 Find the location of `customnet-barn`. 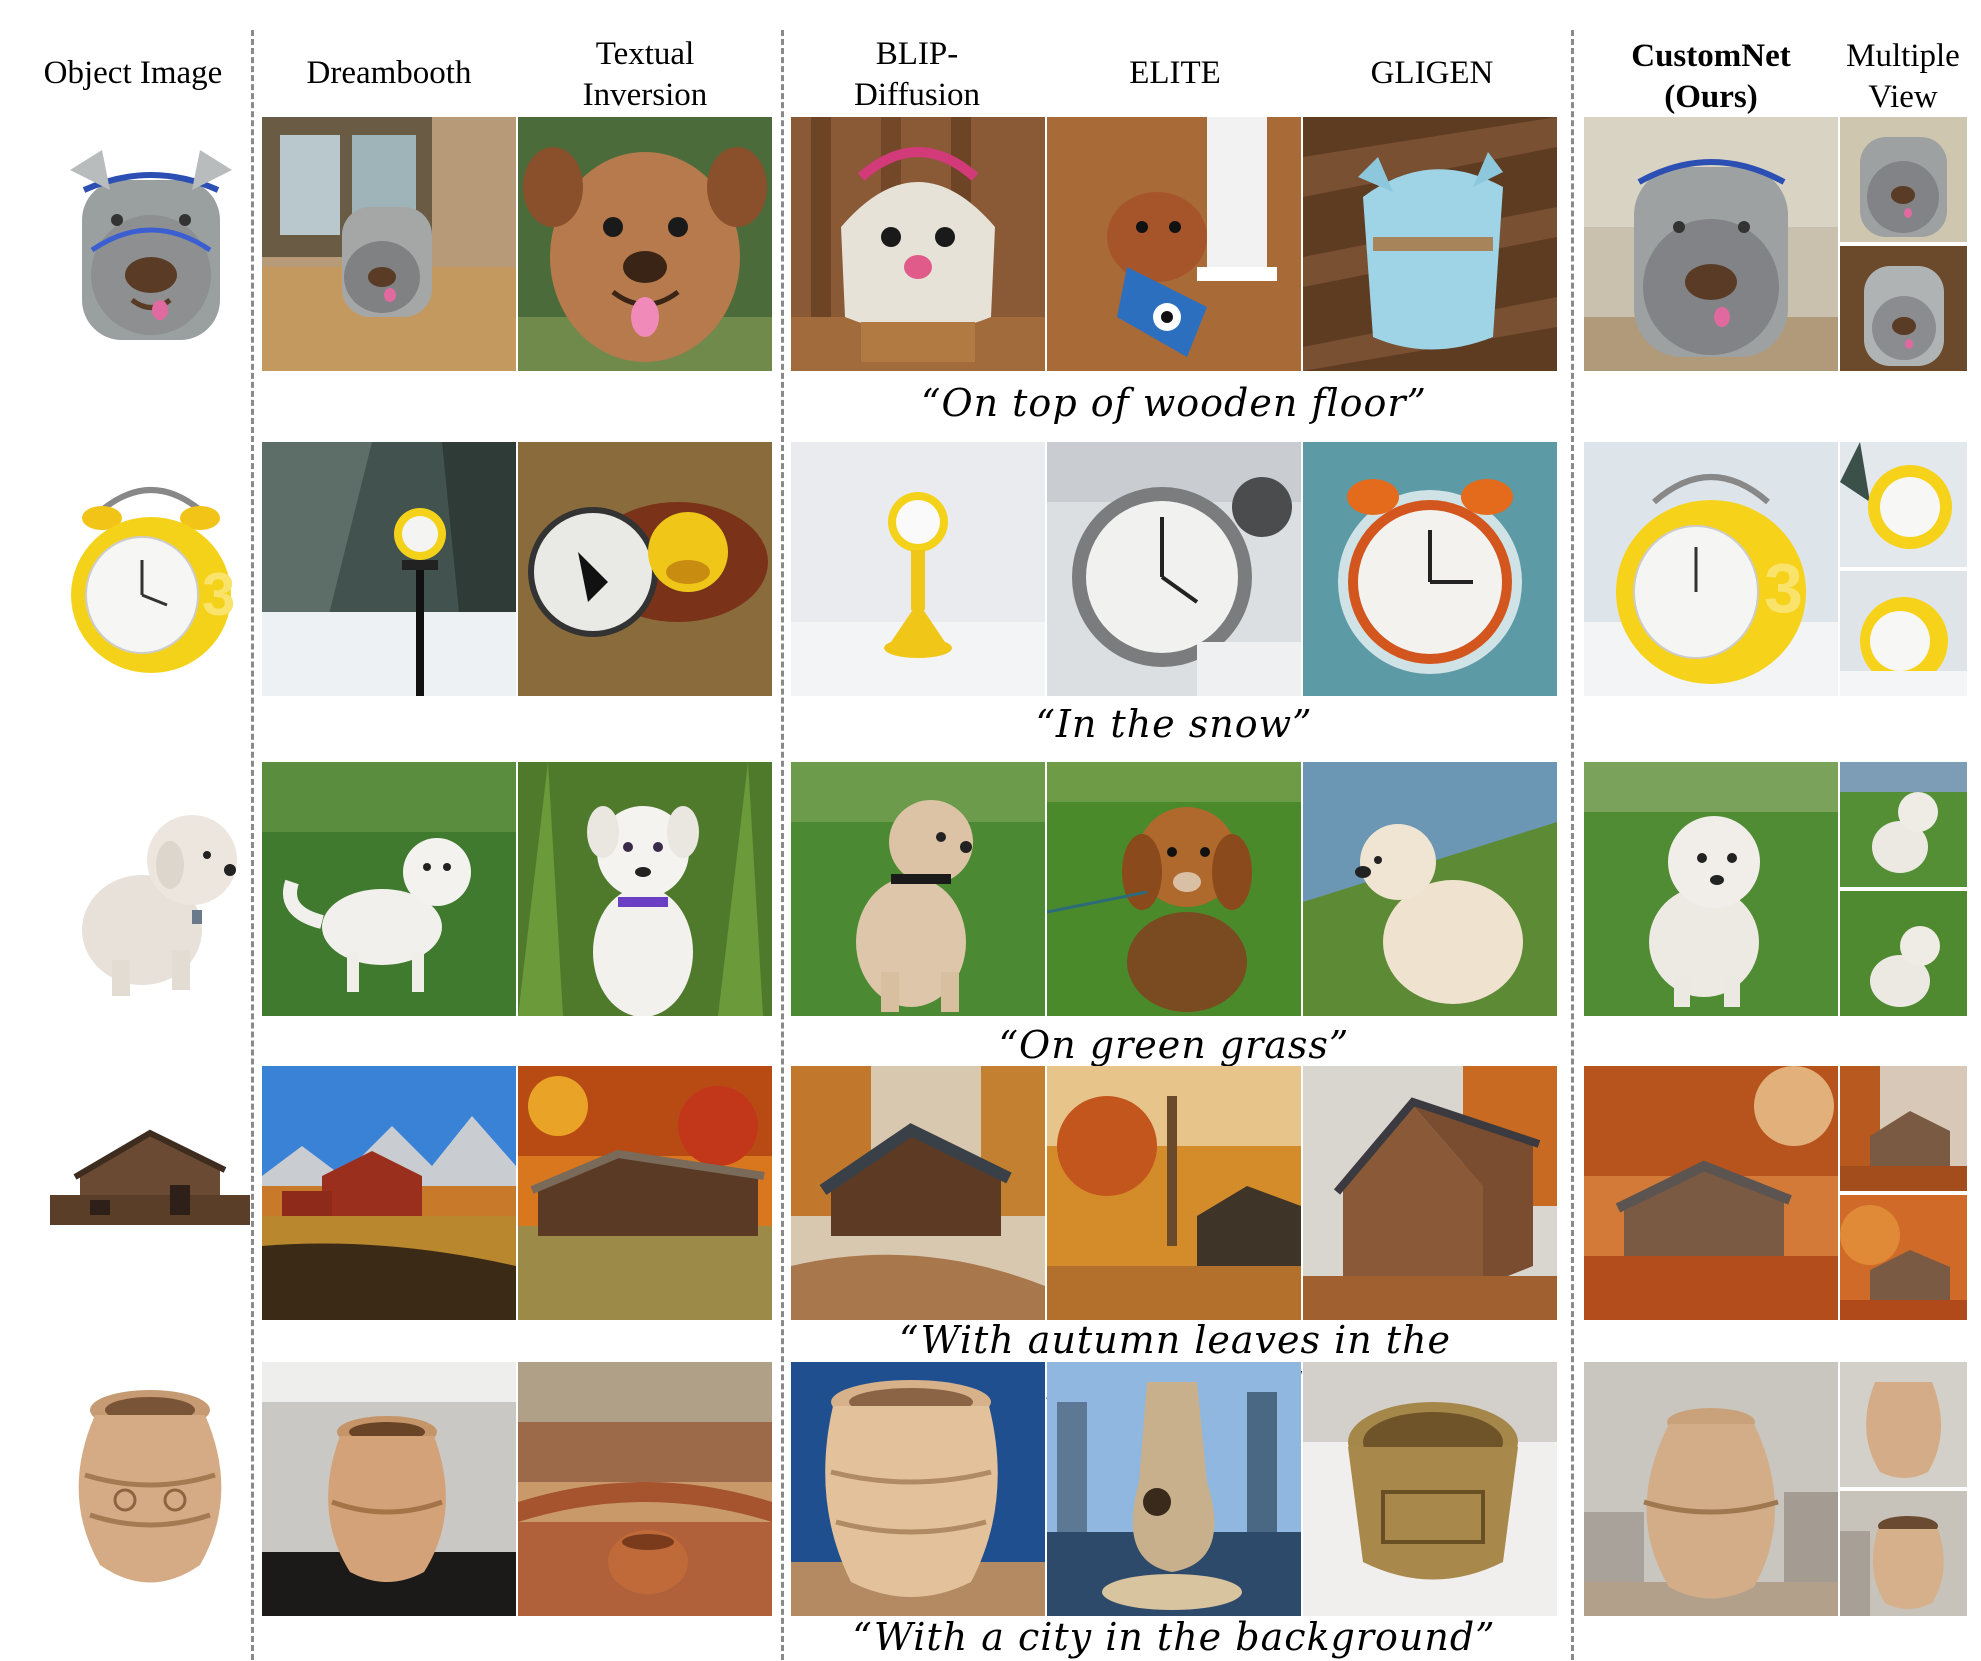

customnet-barn is located at coordinates (1711, 1193).